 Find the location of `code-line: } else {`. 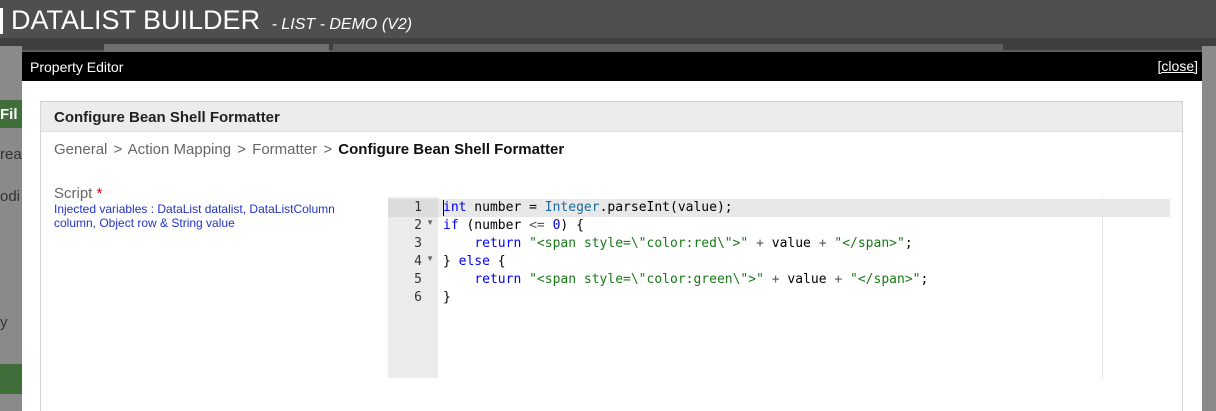

code-line: } else { is located at coordinates (474, 262).